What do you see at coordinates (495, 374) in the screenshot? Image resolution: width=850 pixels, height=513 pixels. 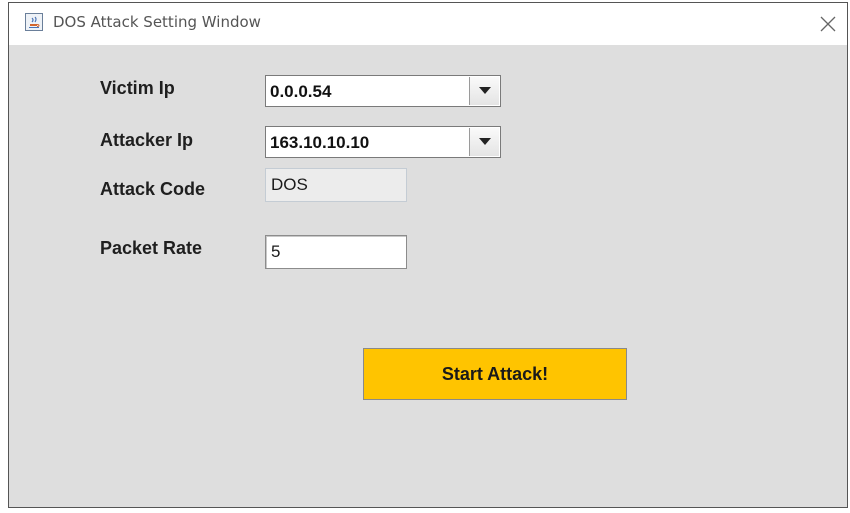 I see `start-attack-button: Start Attack!` at bounding box center [495, 374].